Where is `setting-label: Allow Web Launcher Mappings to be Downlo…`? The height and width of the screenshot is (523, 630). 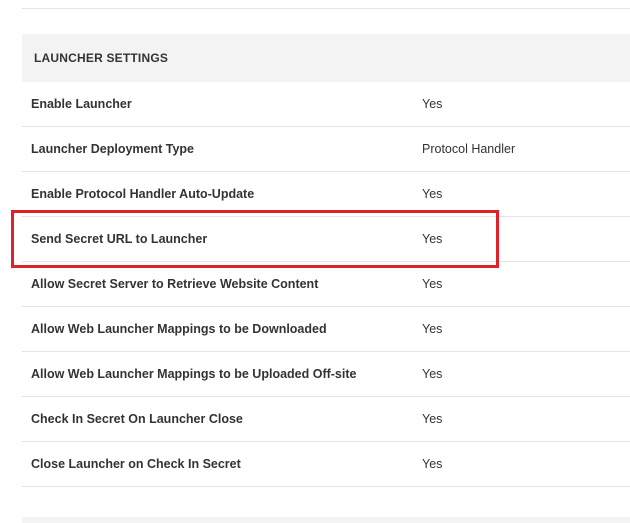
setting-label: Allow Web Launcher Mappings to be Downlo… is located at coordinates (179, 329).